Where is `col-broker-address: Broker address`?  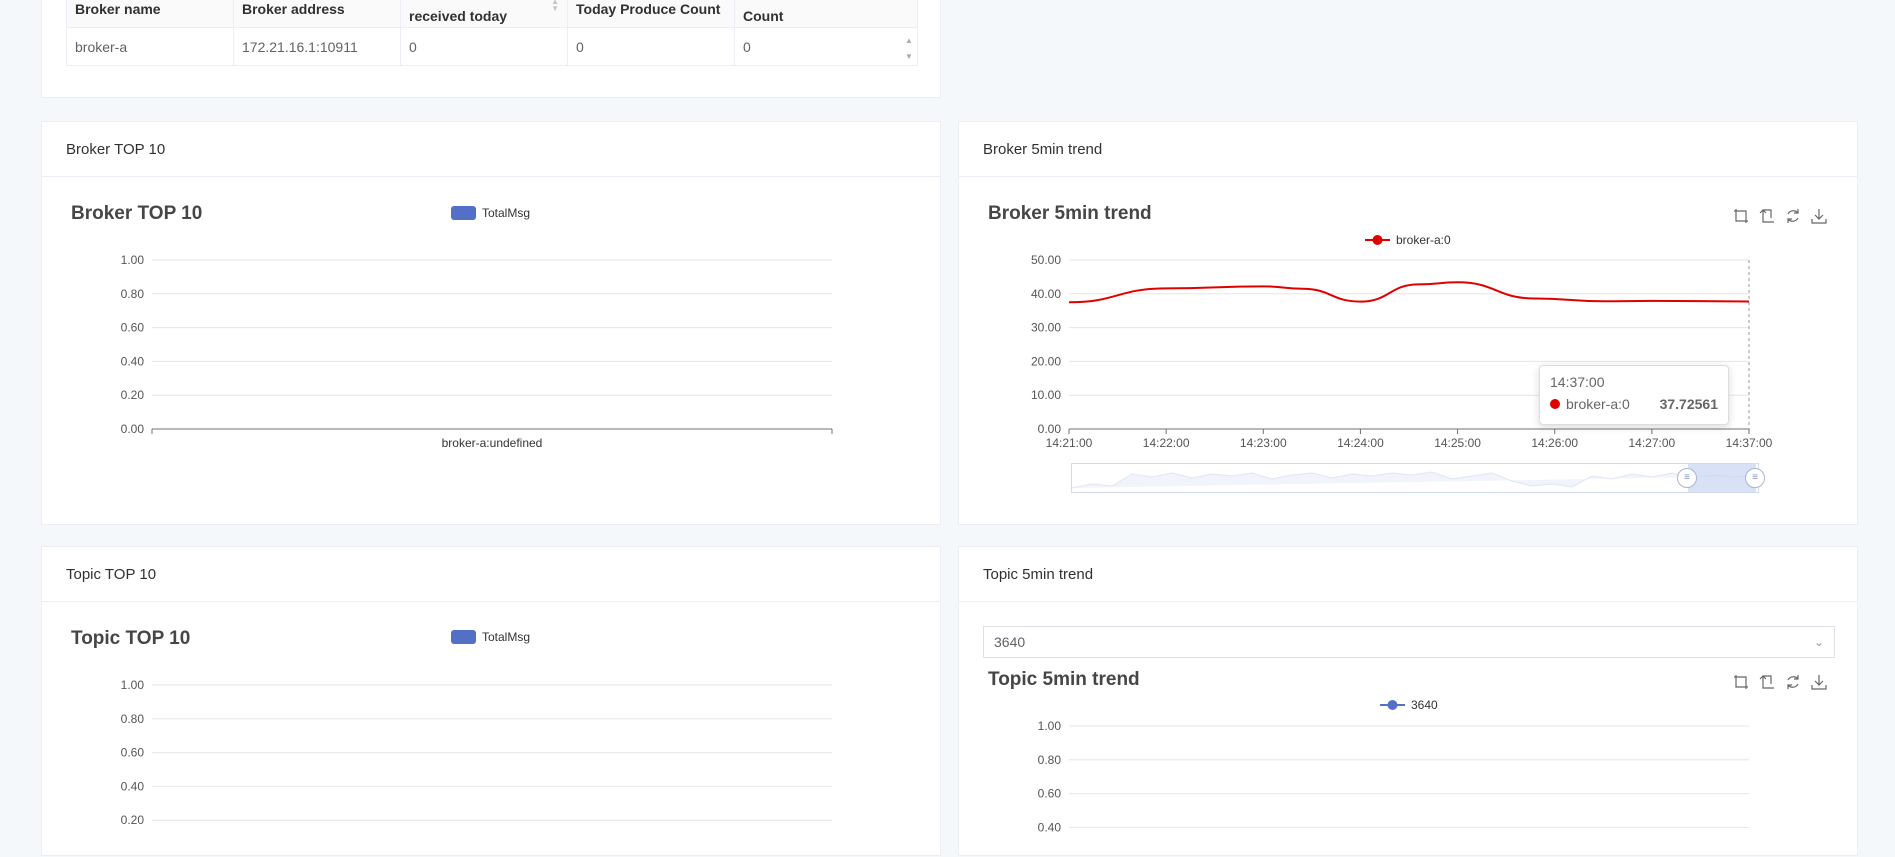
col-broker-address: Broker address is located at coordinates (317, 14).